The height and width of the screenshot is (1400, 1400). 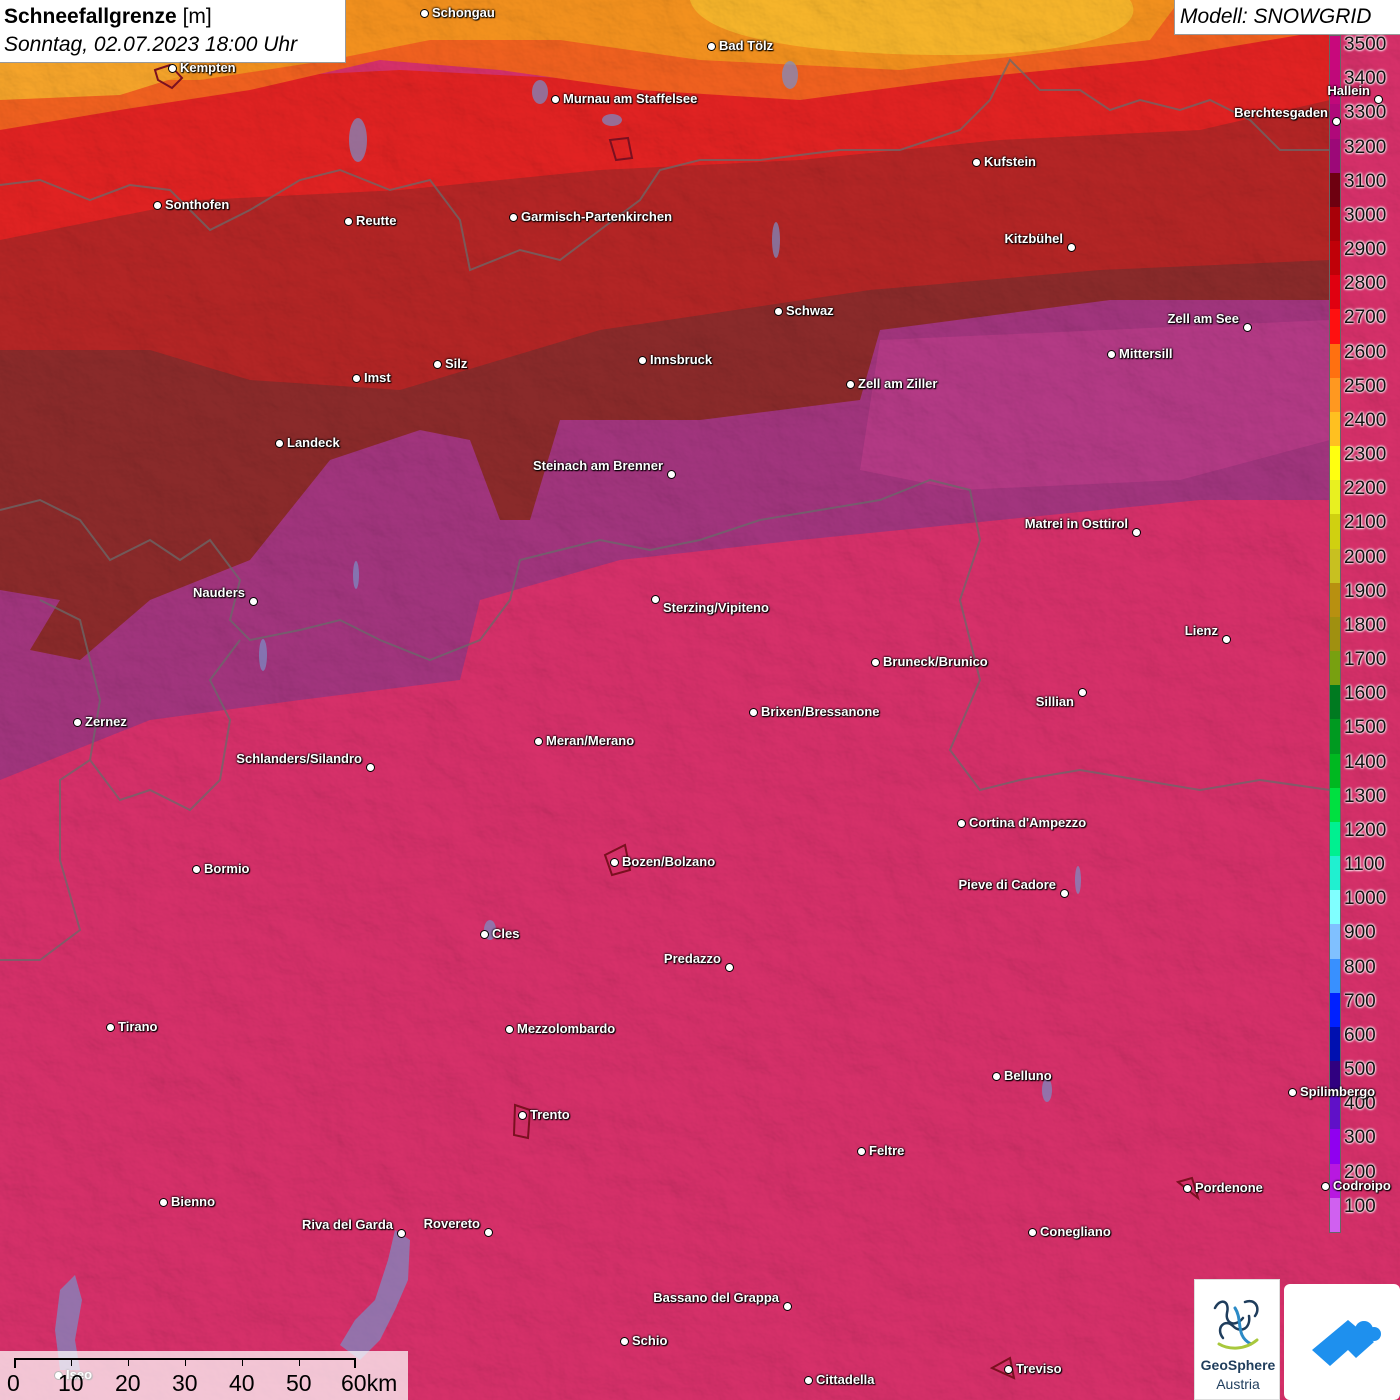 I want to click on city-label: Bozen/Bolzano, so click(x=668, y=861).